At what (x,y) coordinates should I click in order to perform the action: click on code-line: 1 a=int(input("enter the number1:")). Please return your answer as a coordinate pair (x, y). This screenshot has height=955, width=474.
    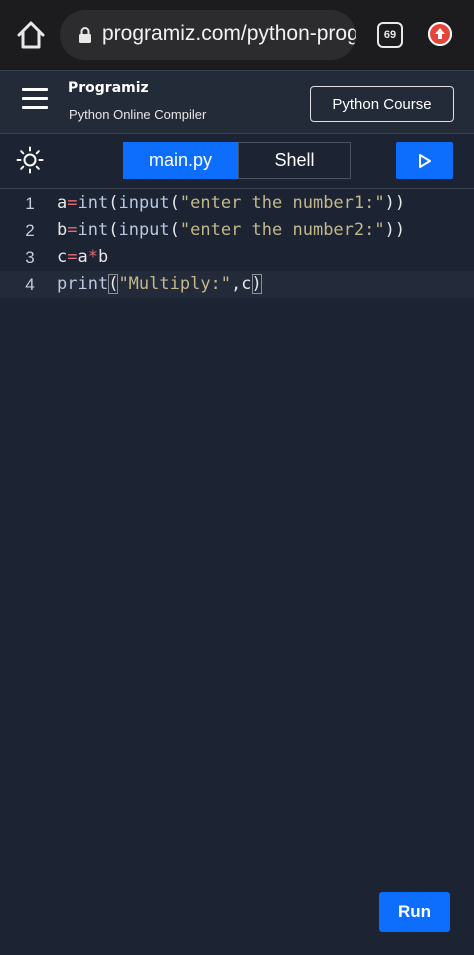
    Looking at the image, I should click on (237, 203).